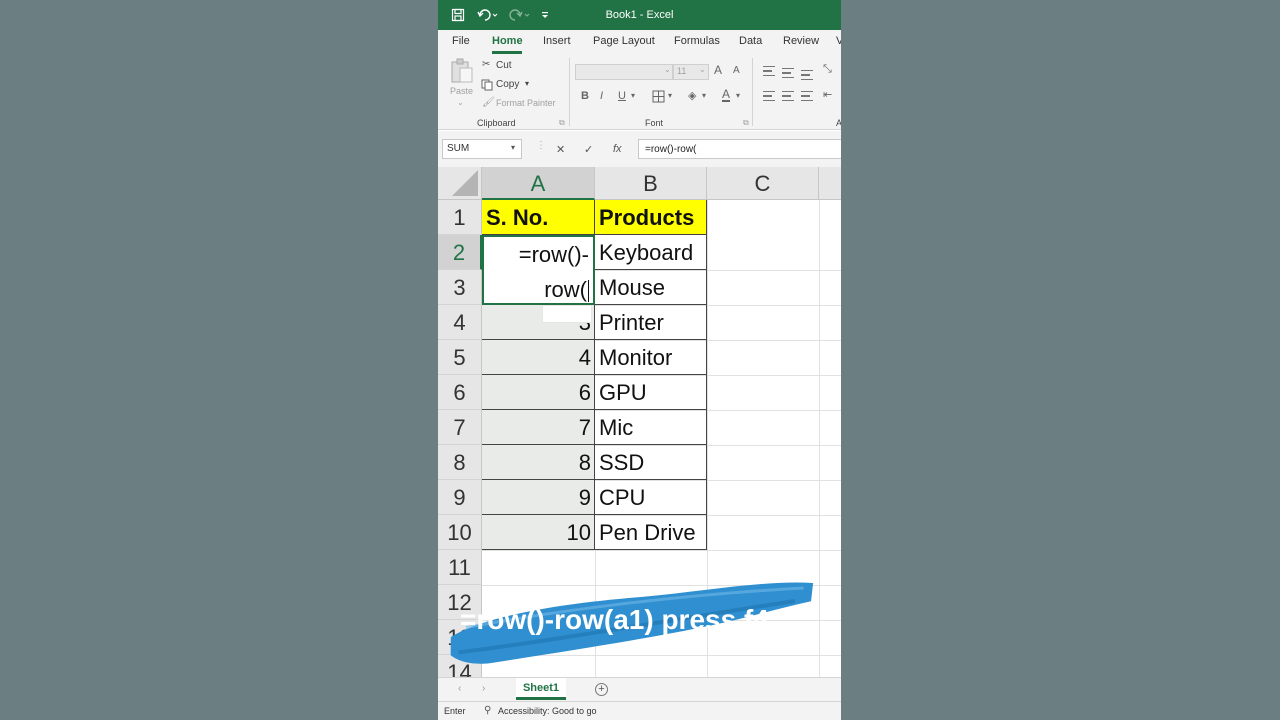 This screenshot has width=1280, height=720. What do you see at coordinates (460, 462) in the screenshot?
I see `row-header-8: 8` at bounding box center [460, 462].